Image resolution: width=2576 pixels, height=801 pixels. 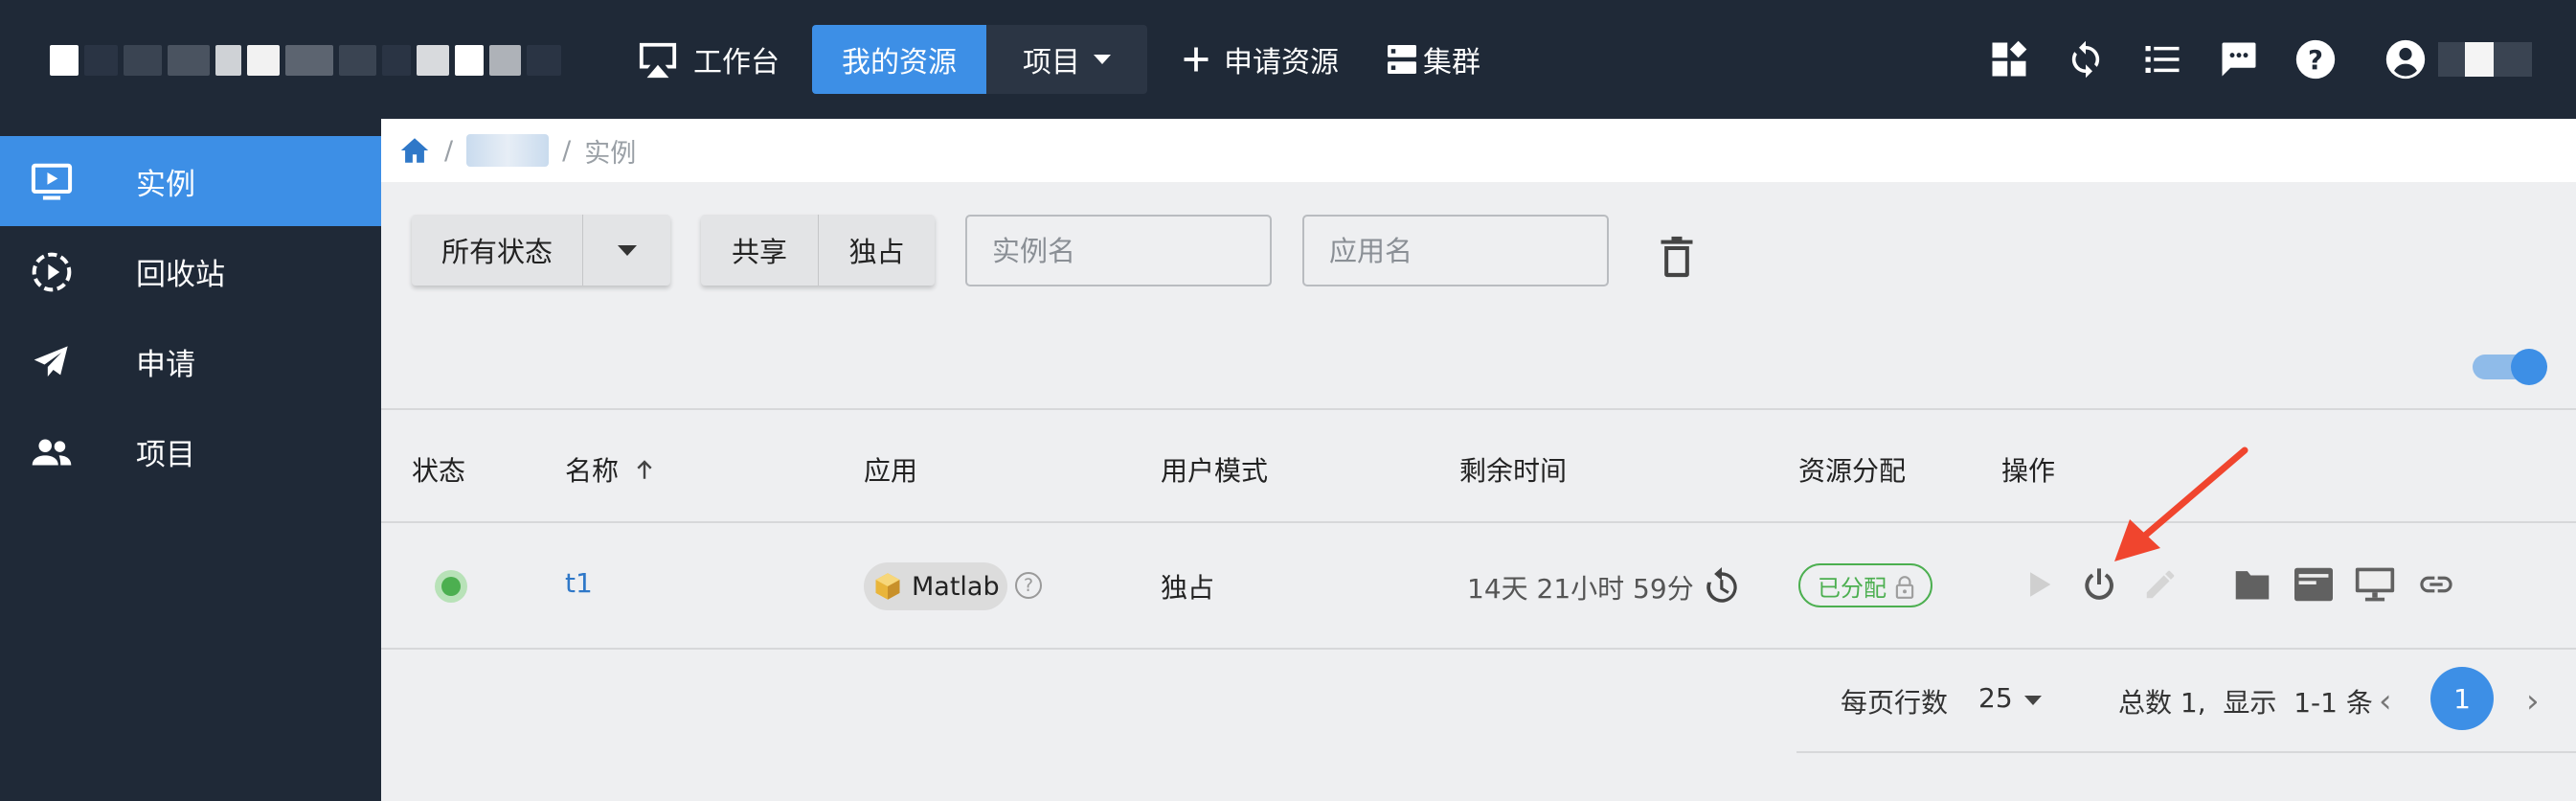 I want to click on nav-project-label: 项目, so click(x=1051, y=63).